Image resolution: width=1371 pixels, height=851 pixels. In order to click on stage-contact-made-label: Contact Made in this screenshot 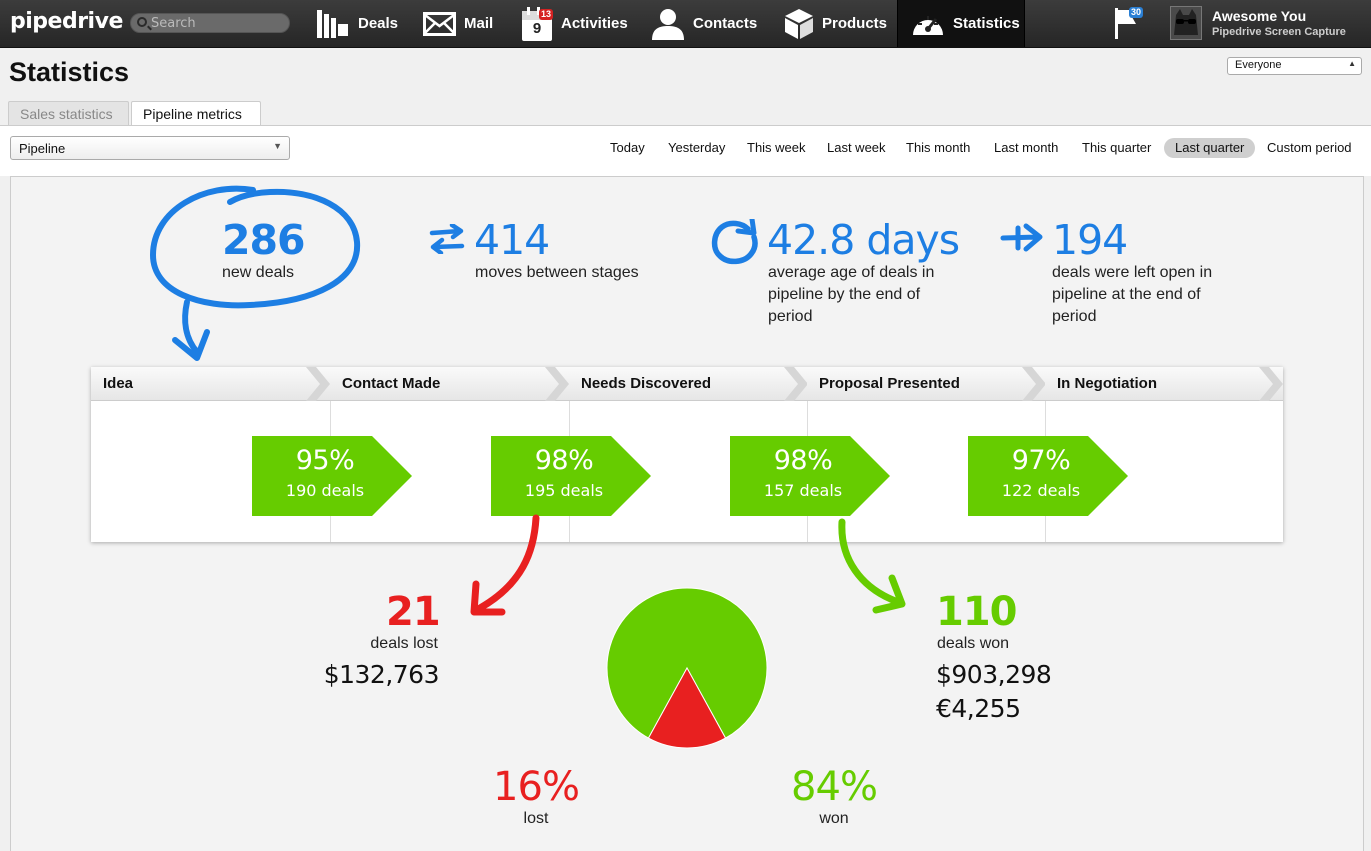, I will do `click(391, 383)`.